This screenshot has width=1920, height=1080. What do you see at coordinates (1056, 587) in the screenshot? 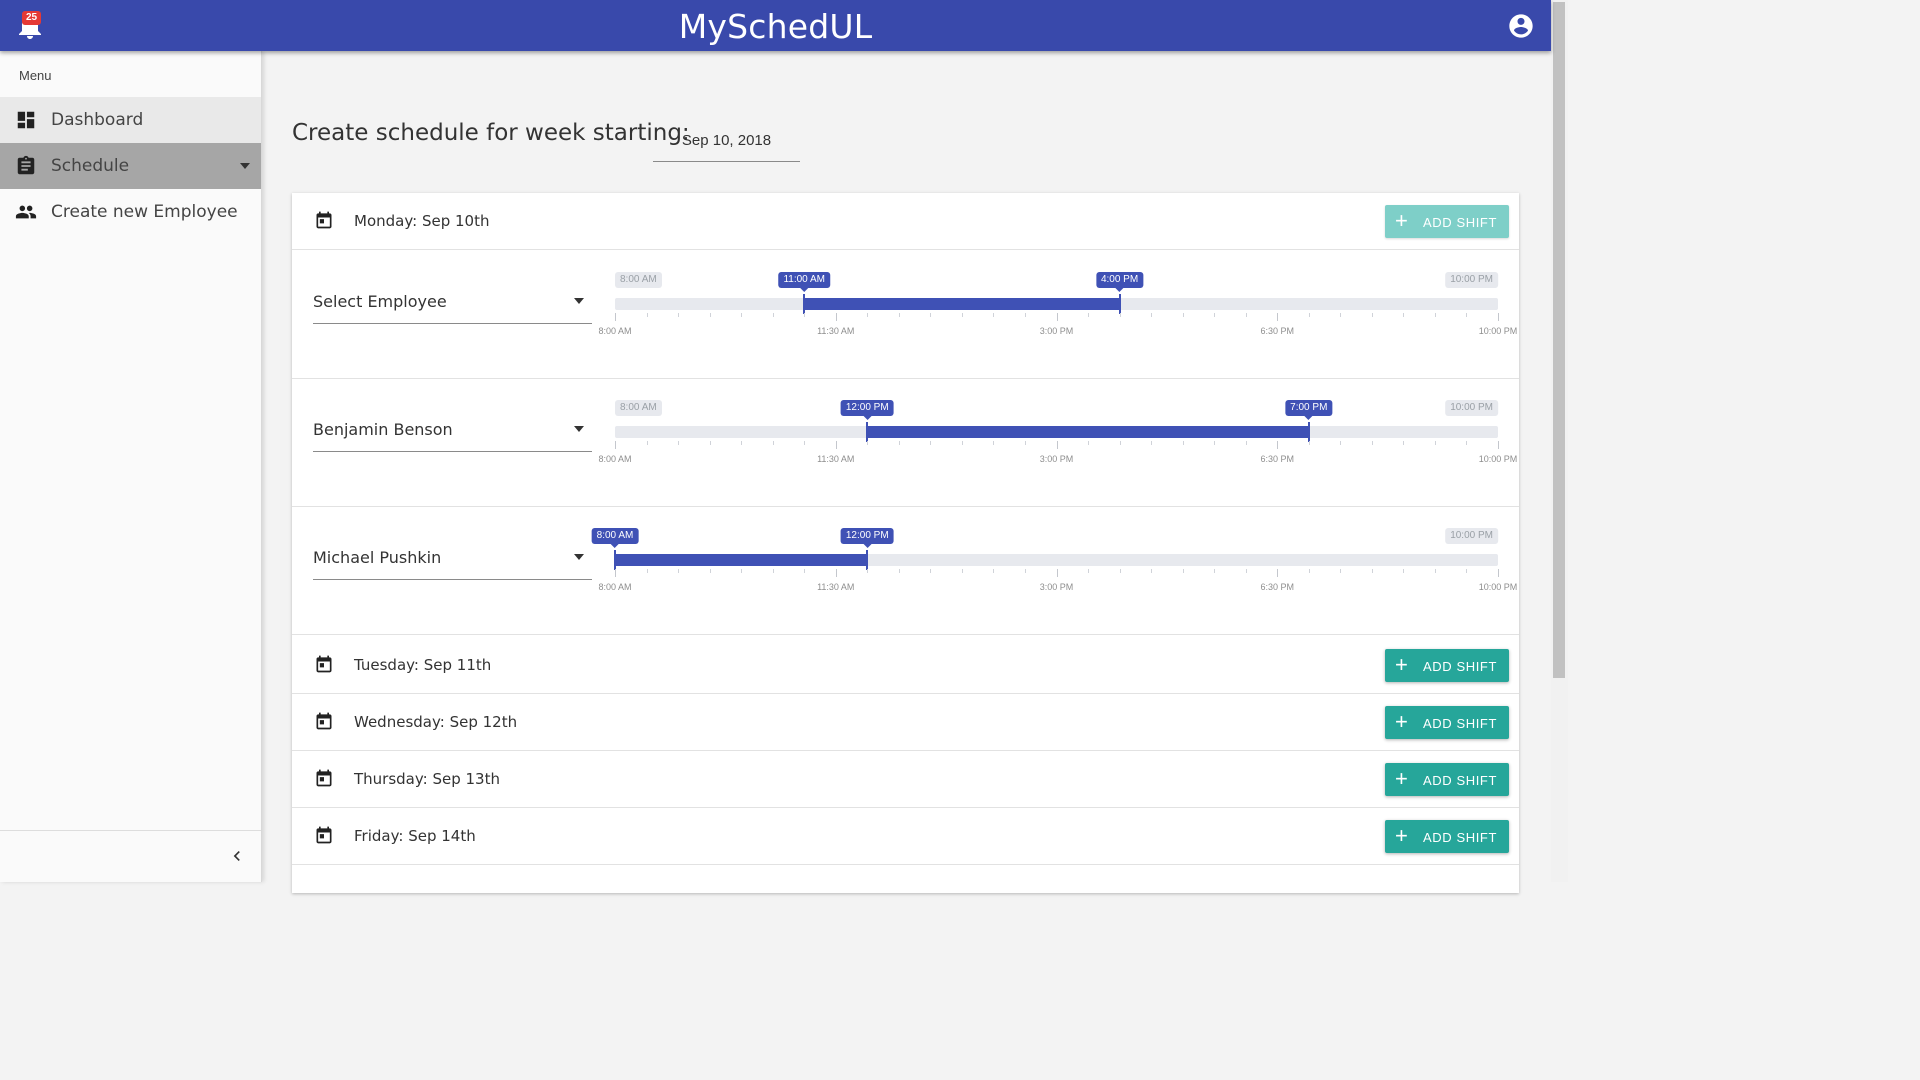
I see `tick-label: 3:00 PM` at bounding box center [1056, 587].